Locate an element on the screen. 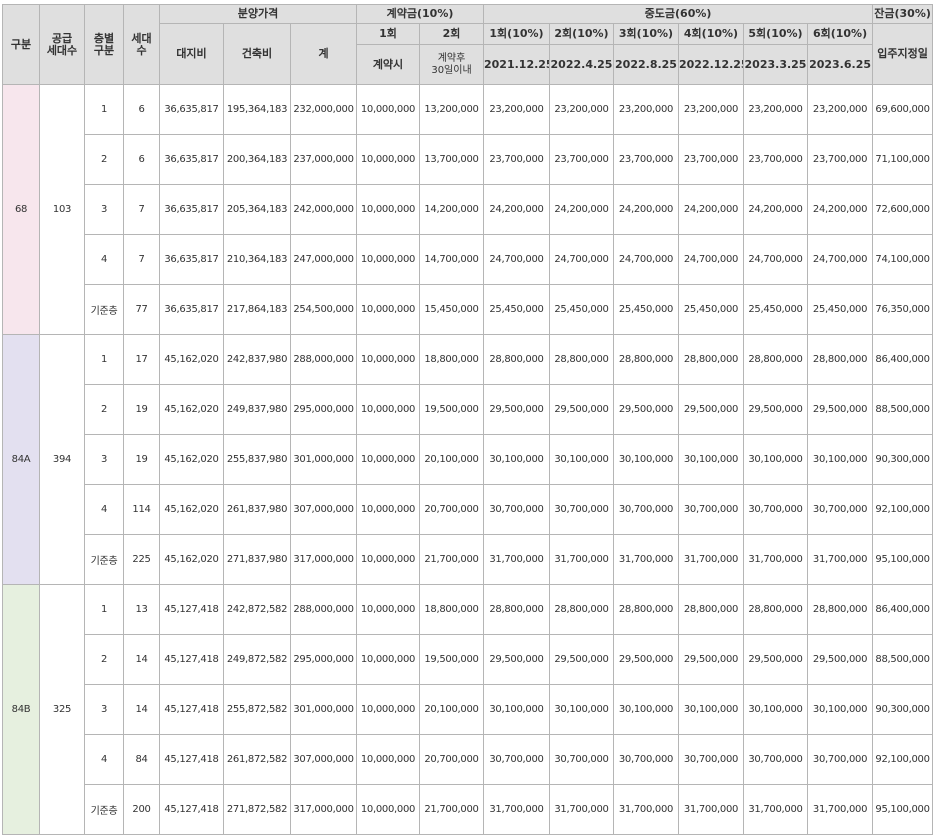 Image resolution: width=936 pixels, height=837 pixels. households-cell: 17 is located at coordinates (141, 359).